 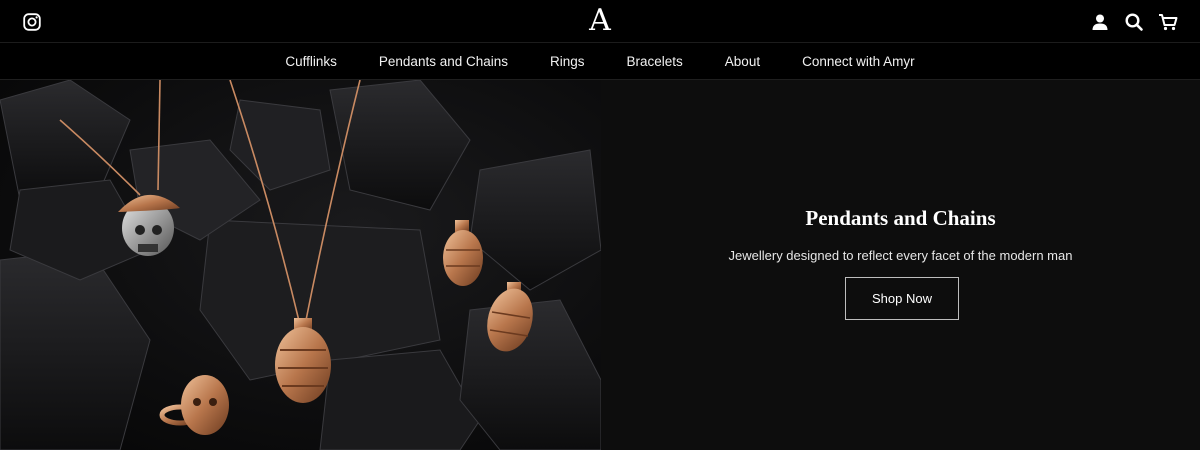 What do you see at coordinates (902, 298) in the screenshot?
I see `shop-now-button: Shop Now` at bounding box center [902, 298].